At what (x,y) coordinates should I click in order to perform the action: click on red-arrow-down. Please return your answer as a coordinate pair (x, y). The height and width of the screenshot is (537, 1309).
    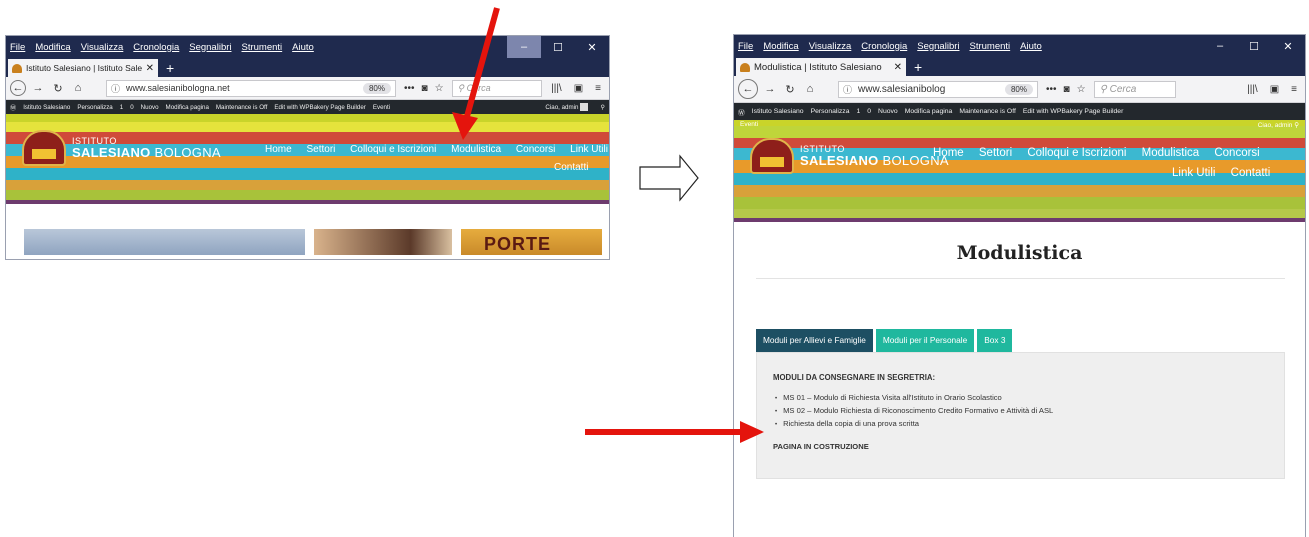
    Looking at the image, I should click on (481, 64).